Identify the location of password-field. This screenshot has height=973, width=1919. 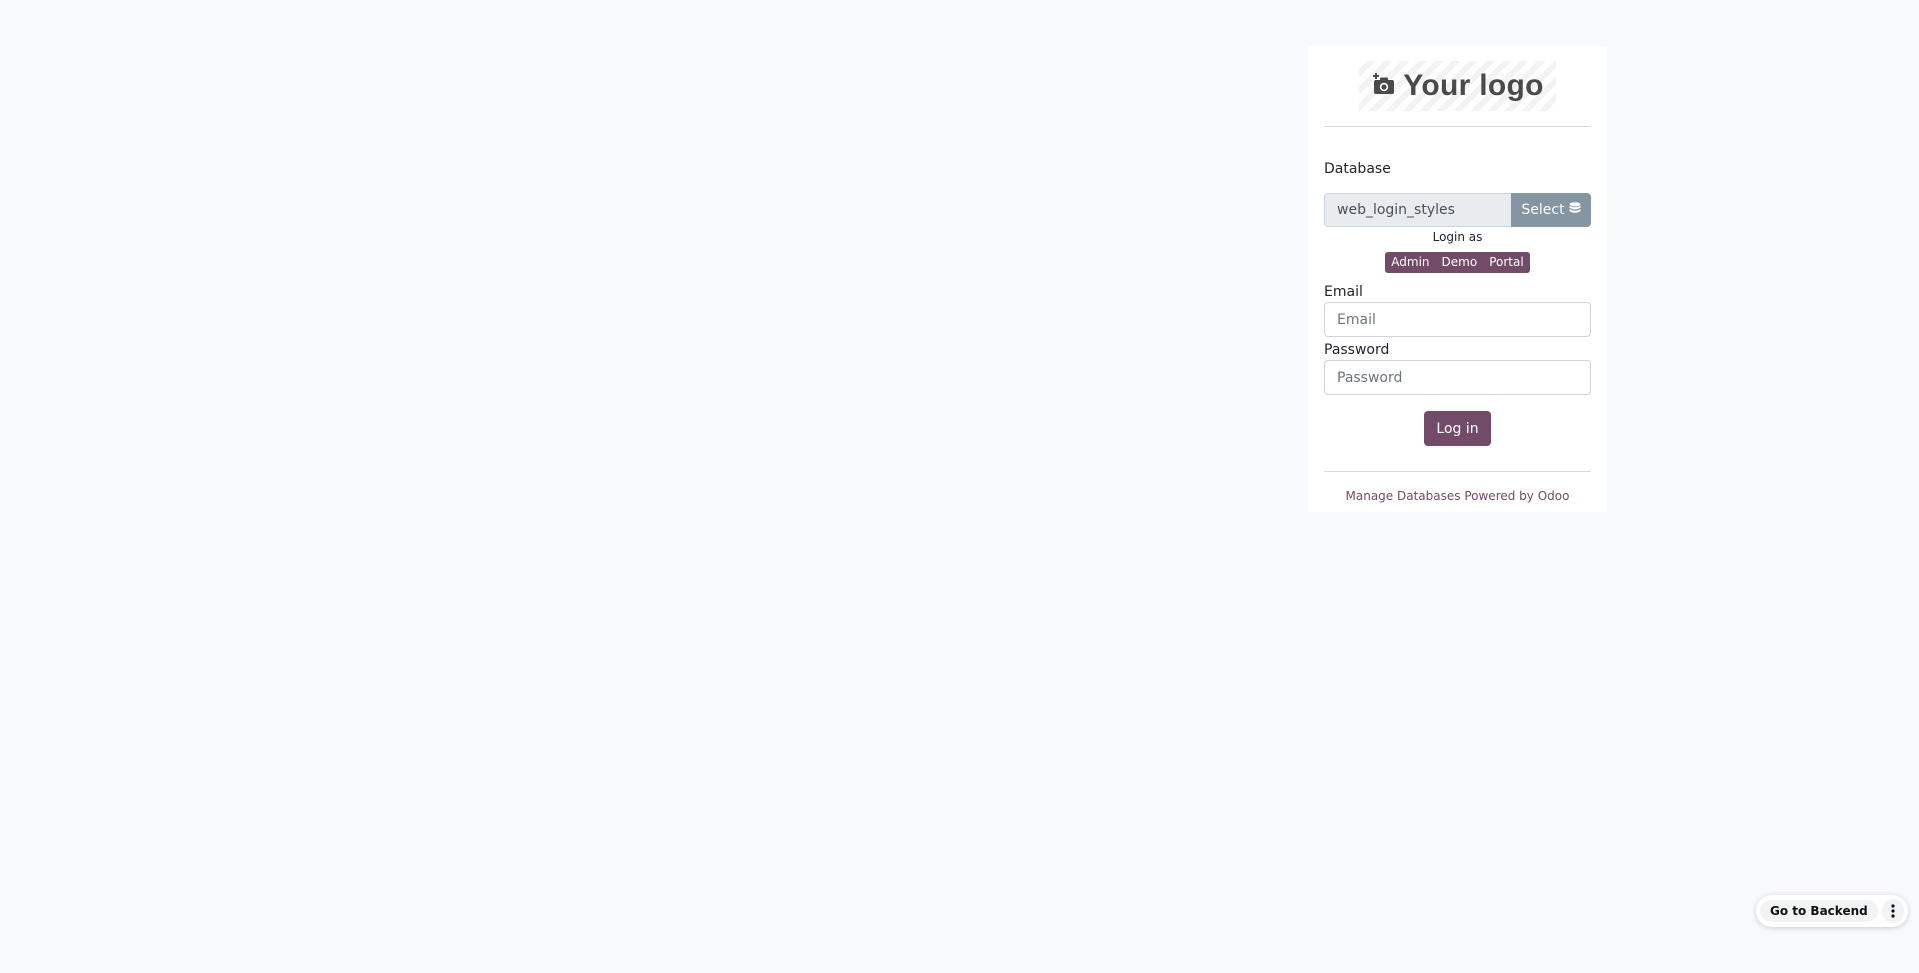
(1457, 377).